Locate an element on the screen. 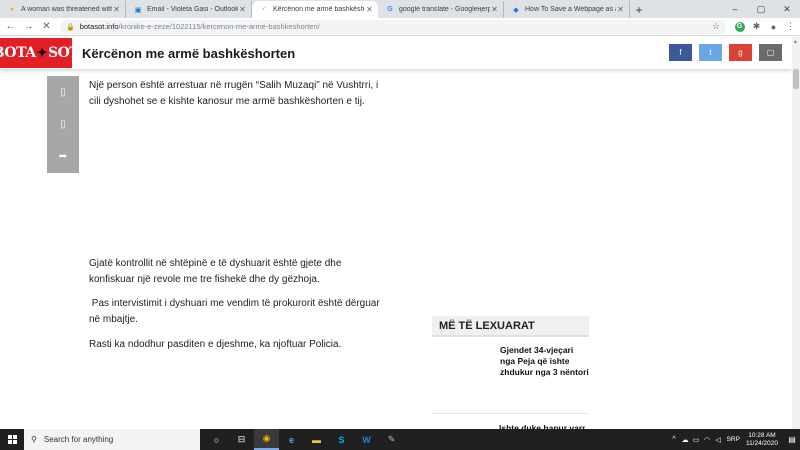 This screenshot has width=800, height=450. extensions-puzzle-icon: ✱ is located at coordinates (756, 26).